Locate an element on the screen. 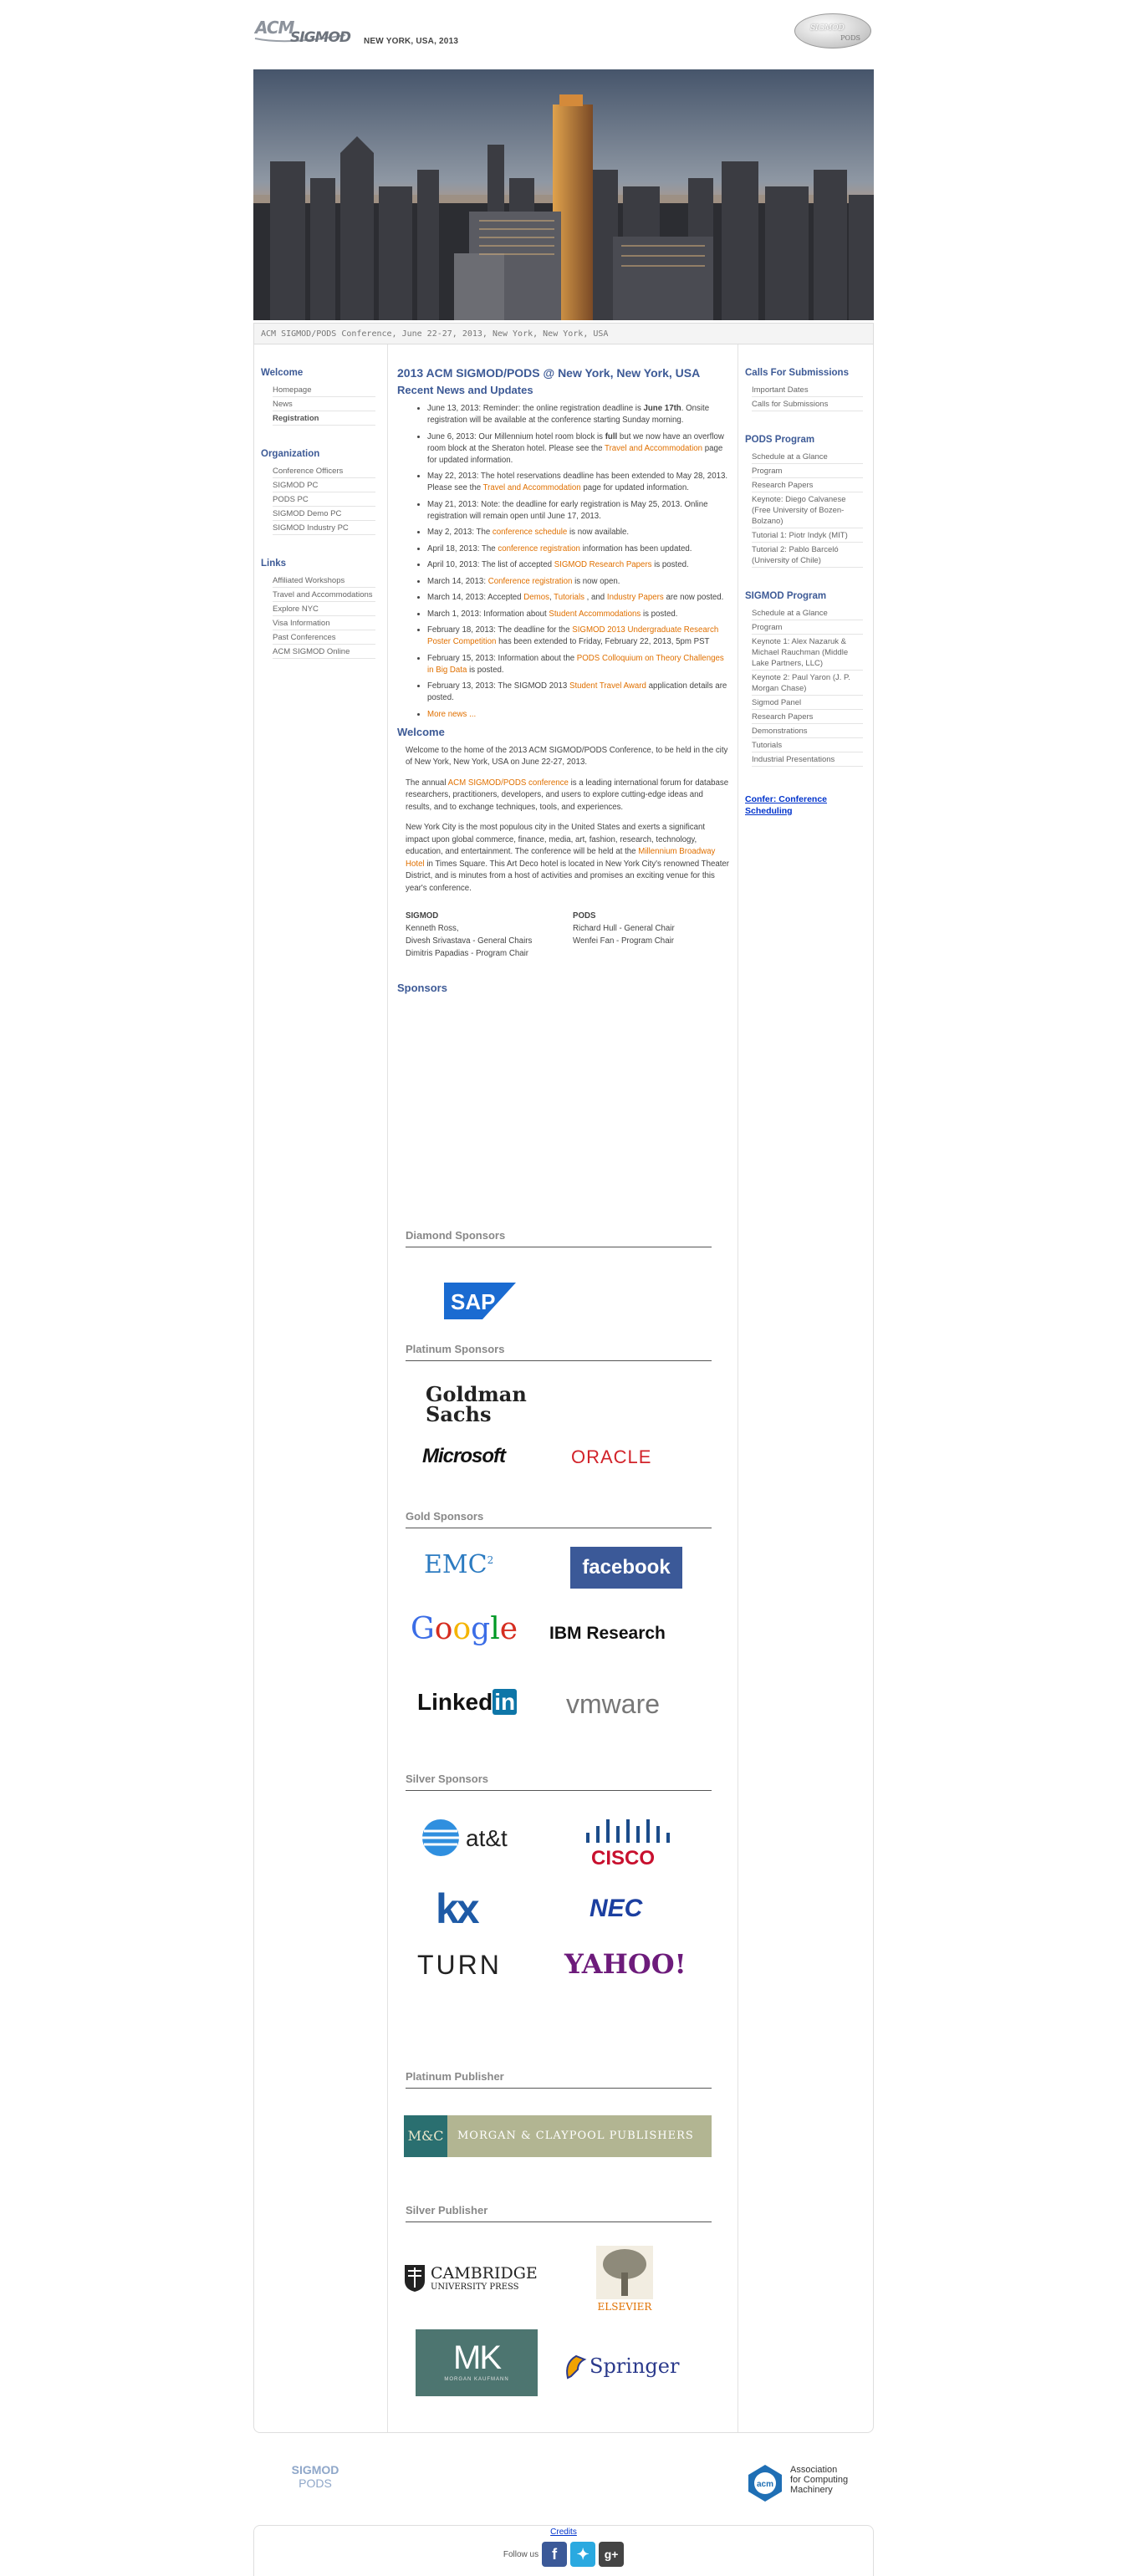  sigmod-pods-badge: SIGMOD PODS is located at coordinates (833, 30).